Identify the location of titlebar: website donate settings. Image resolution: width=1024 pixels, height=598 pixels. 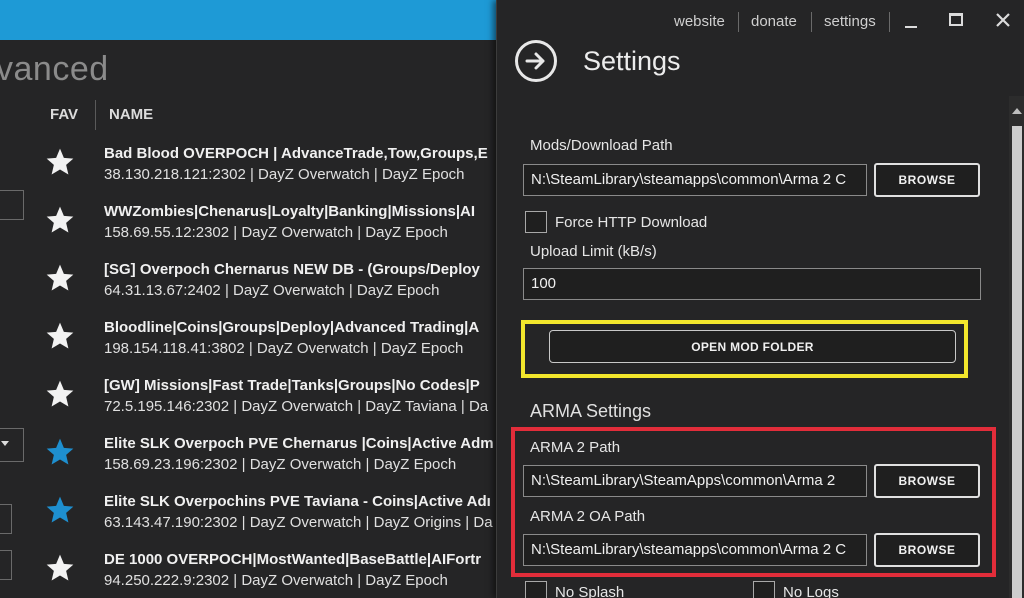
(760, 22).